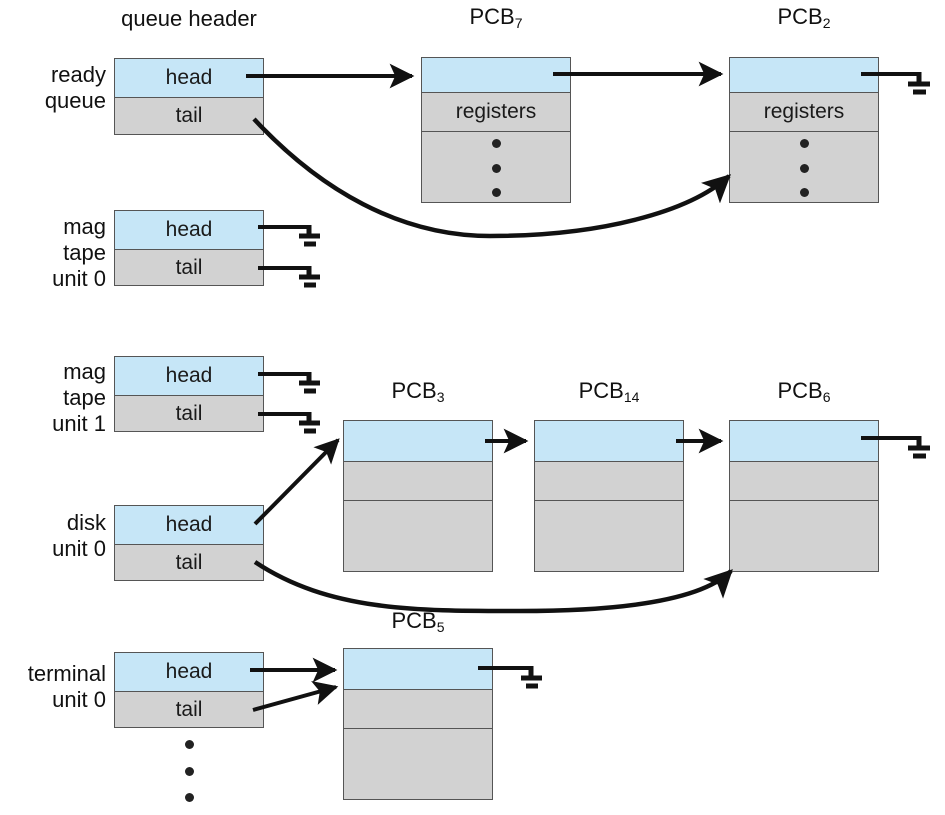 Image resolution: width=945 pixels, height=815 pixels. I want to click on vertical-ellipsis-icon-pcb2, so click(804, 168).